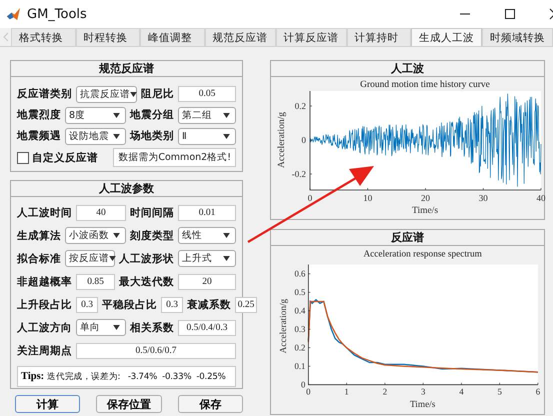 This screenshot has height=416, width=553. I want to click on input-field: 0.85, so click(95, 282).